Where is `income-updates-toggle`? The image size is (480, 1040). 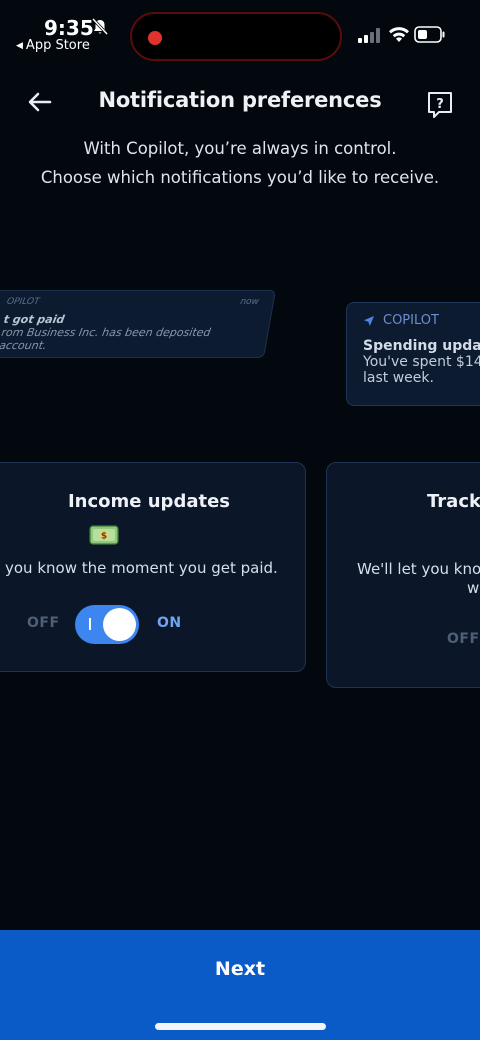 income-updates-toggle is located at coordinates (107, 624).